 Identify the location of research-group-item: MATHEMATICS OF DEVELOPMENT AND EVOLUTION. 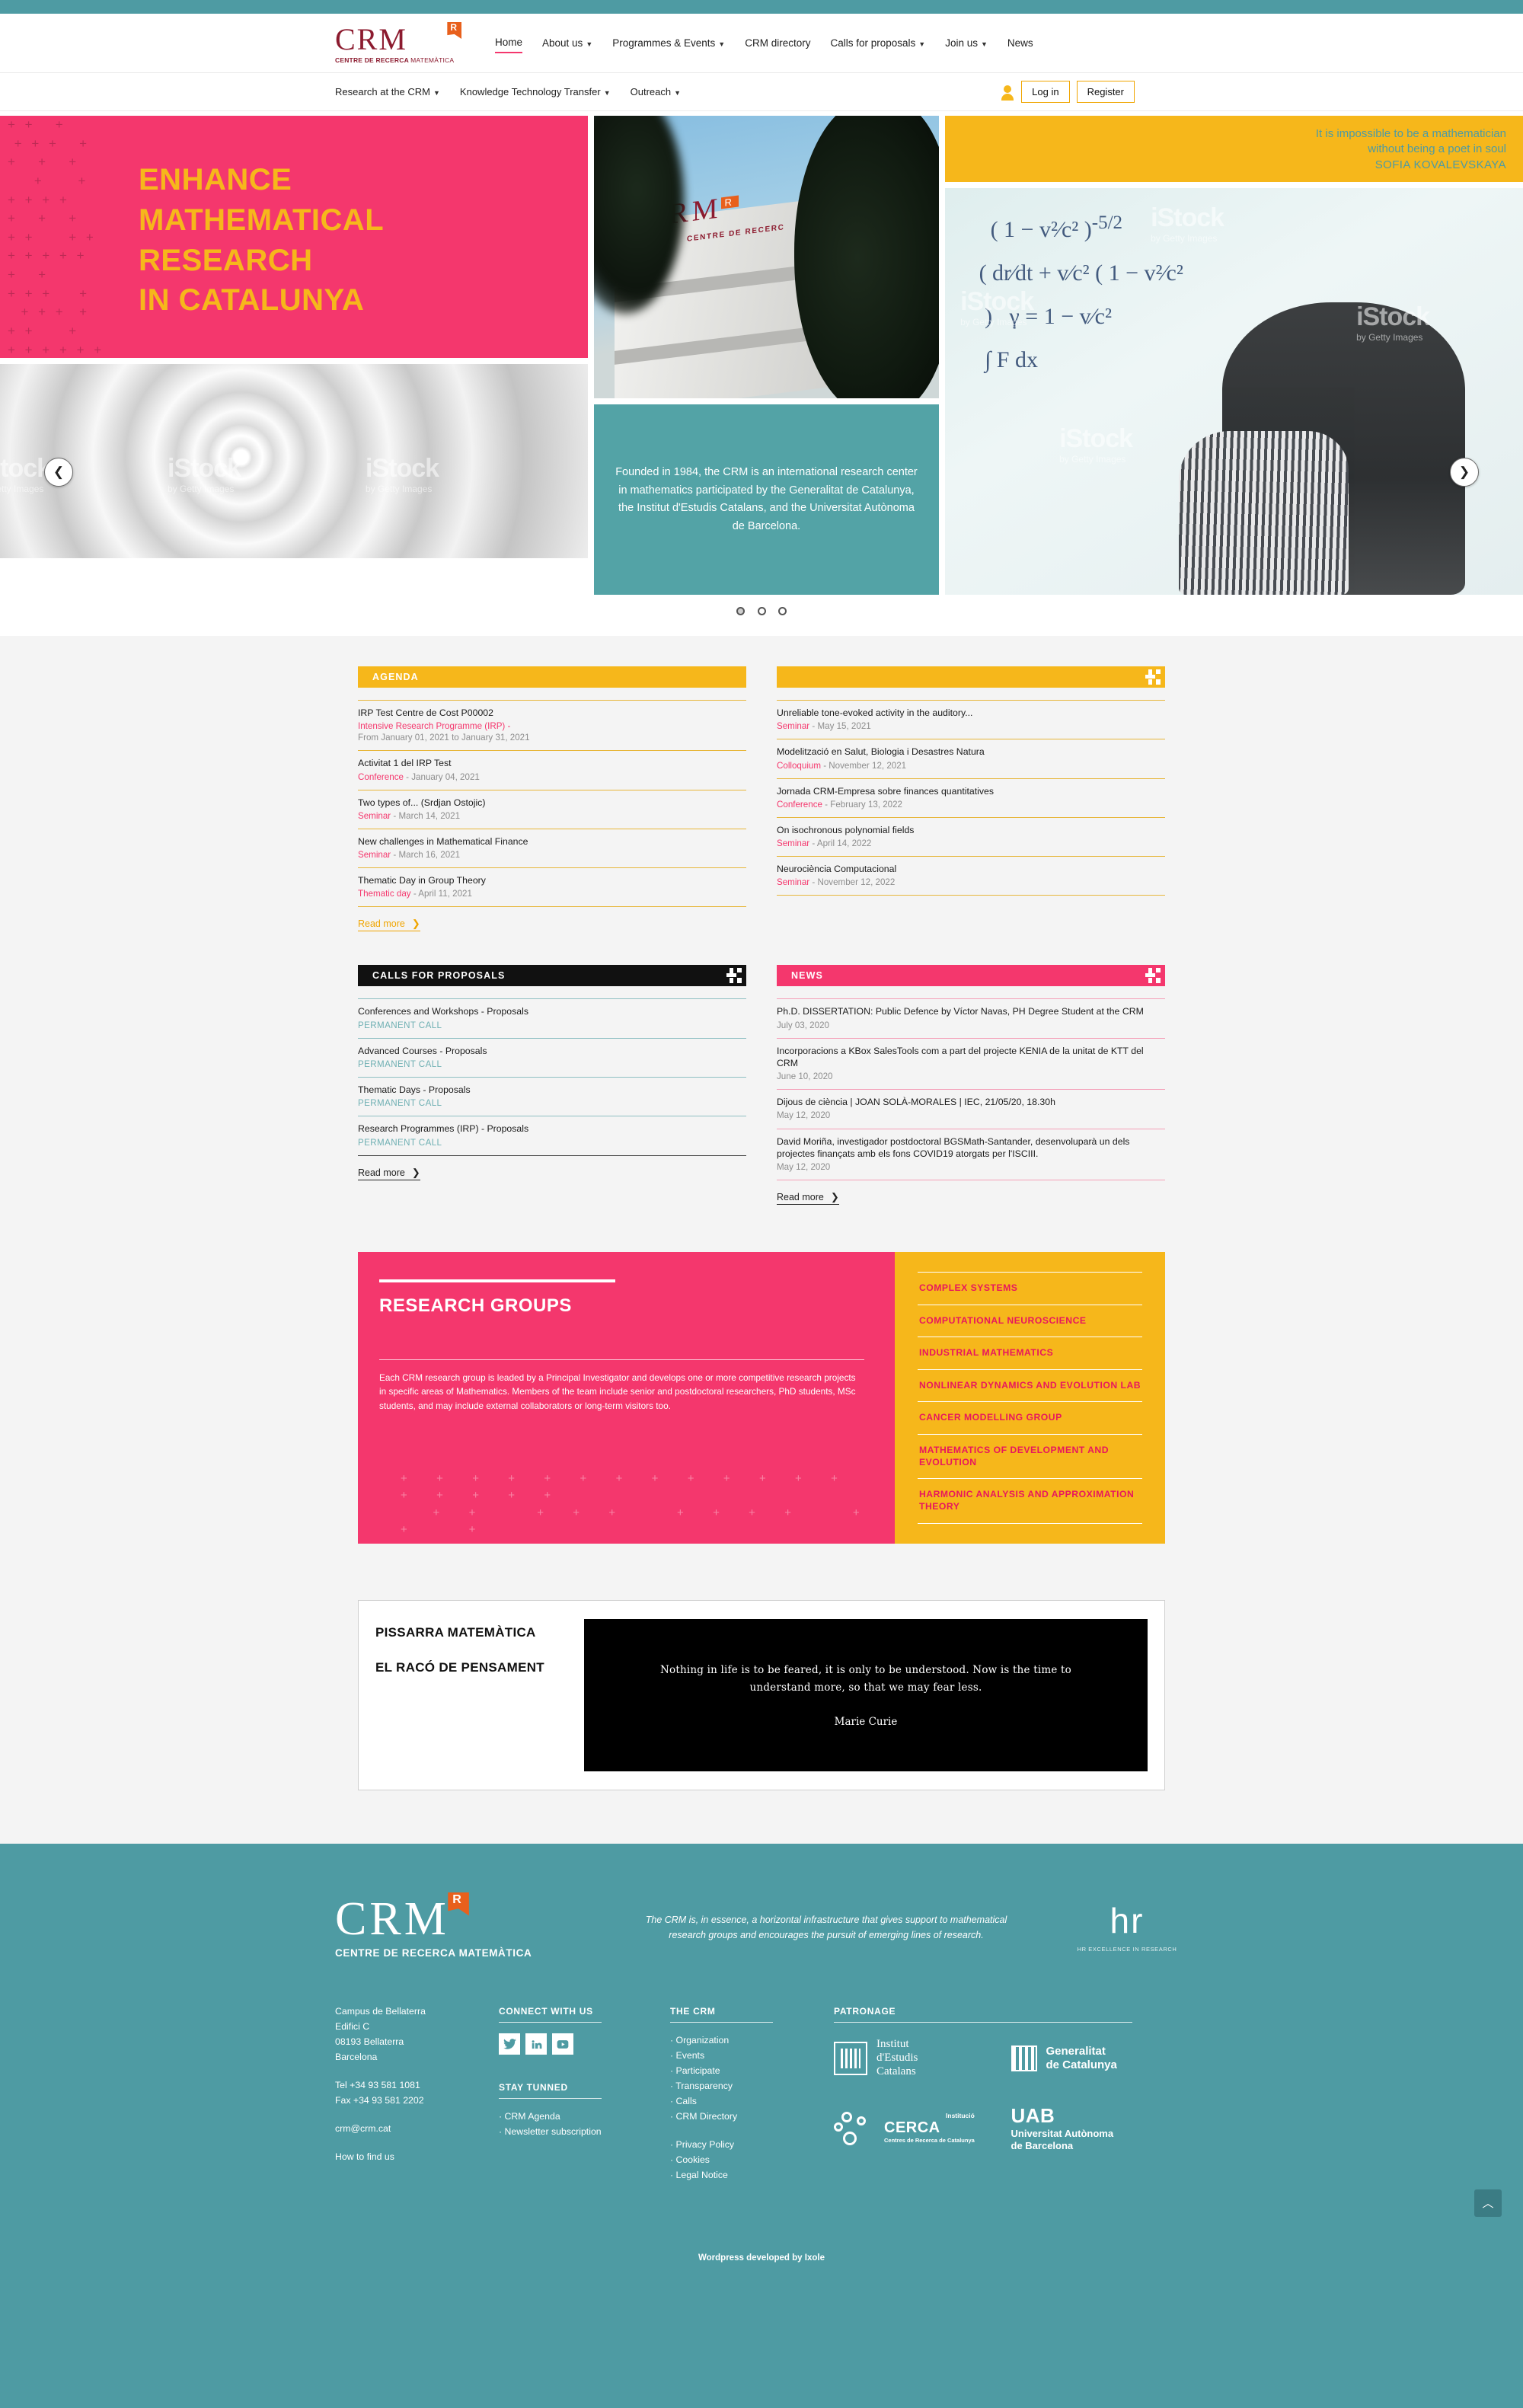
(1030, 1456).